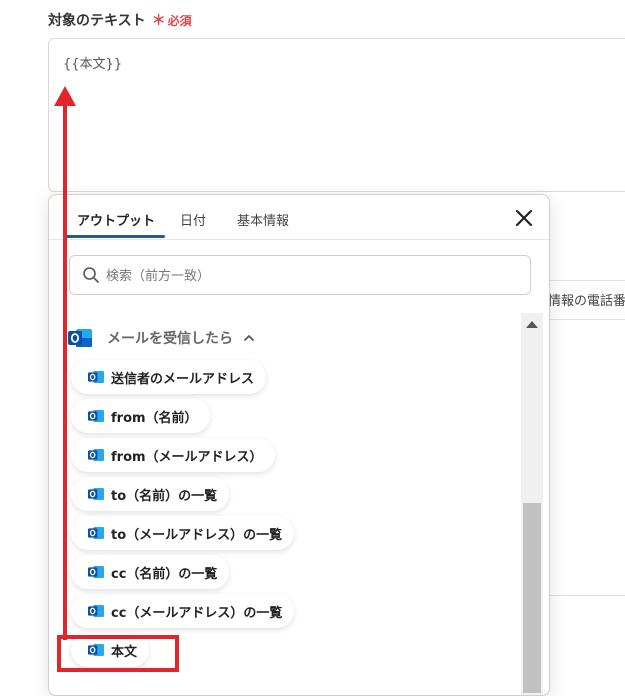 The image size is (625, 696). I want to click on section-header: メールを受信したら, so click(161, 338).